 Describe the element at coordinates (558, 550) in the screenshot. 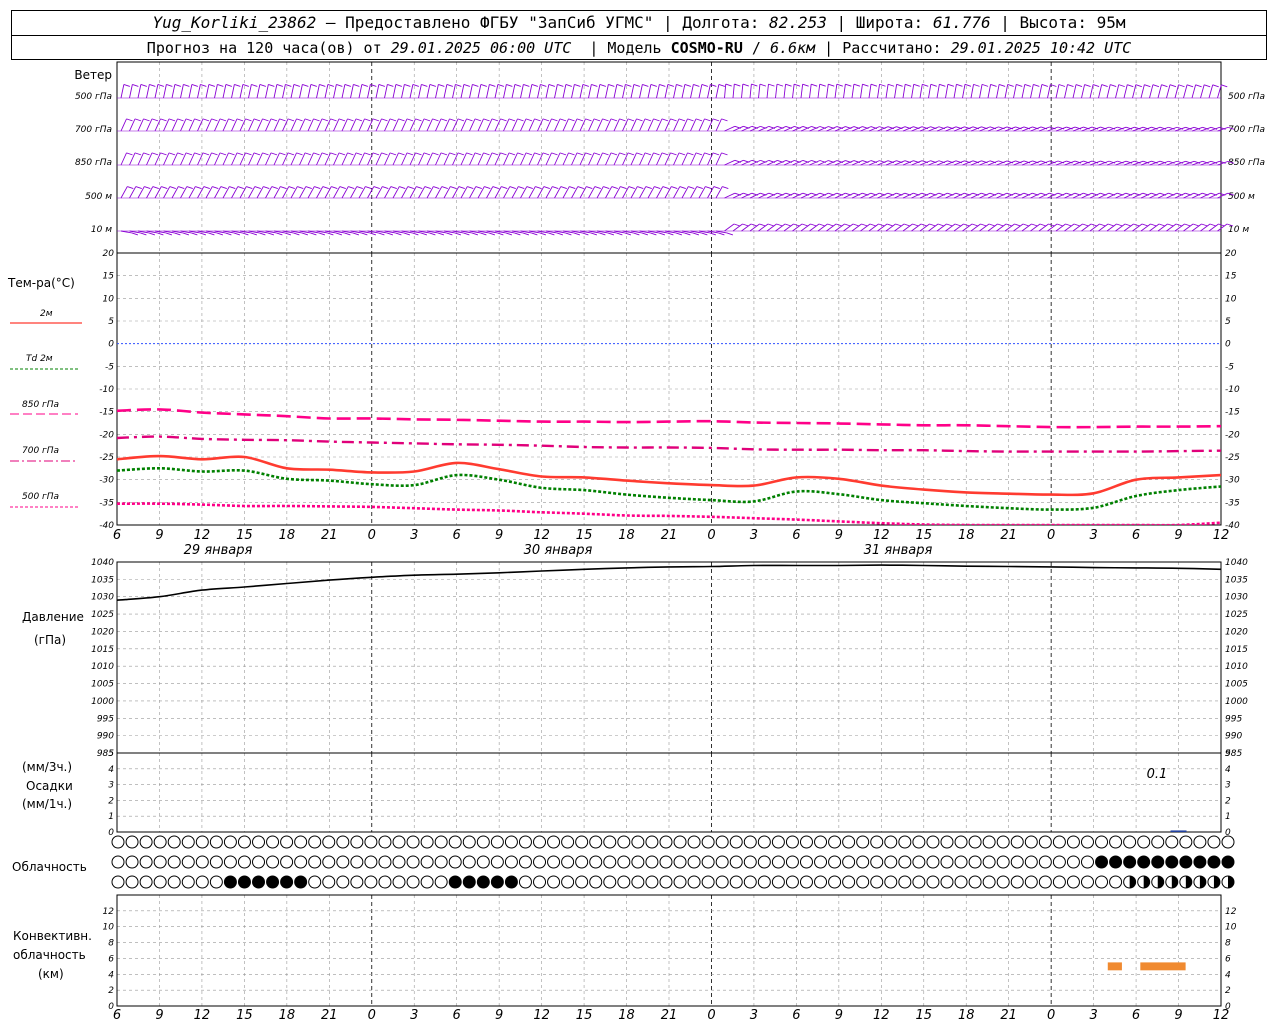

I see `date-label: 30 января` at that location.